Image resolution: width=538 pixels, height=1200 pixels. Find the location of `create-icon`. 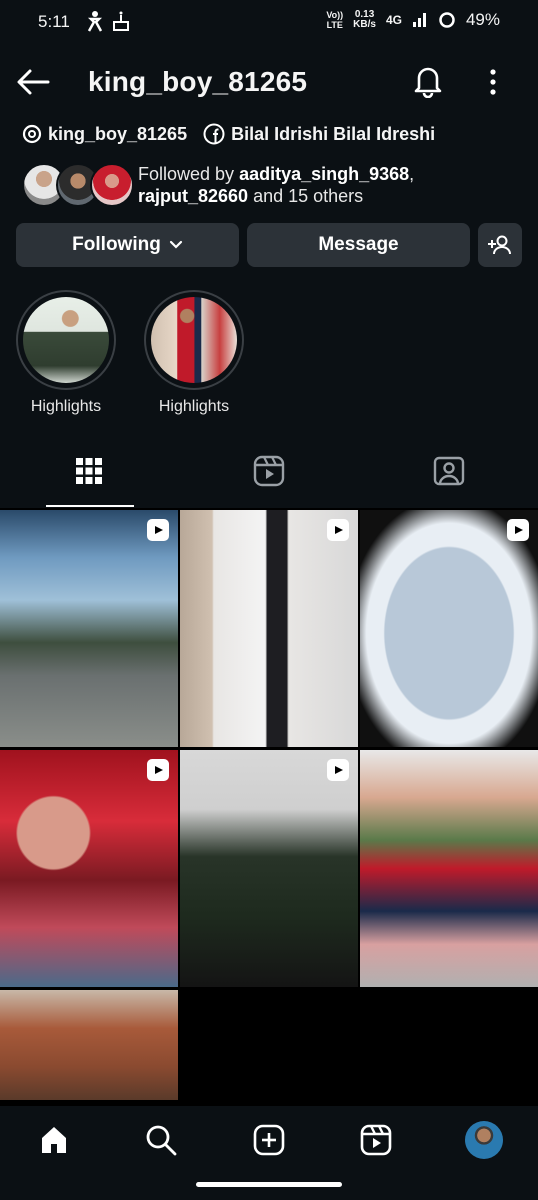

create-icon is located at coordinates (269, 1140).